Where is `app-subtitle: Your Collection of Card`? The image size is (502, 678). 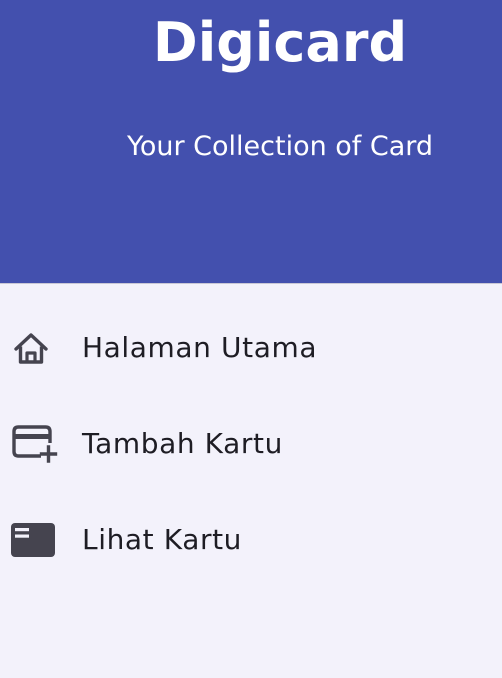
app-subtitle: Your Collection of Card is located at coordinates (280, 146).